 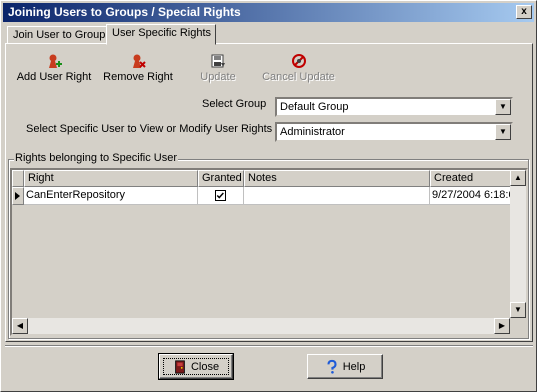 I want to click on vertical-scrollbar: ▲ ▼, so click(x=518, y=244).